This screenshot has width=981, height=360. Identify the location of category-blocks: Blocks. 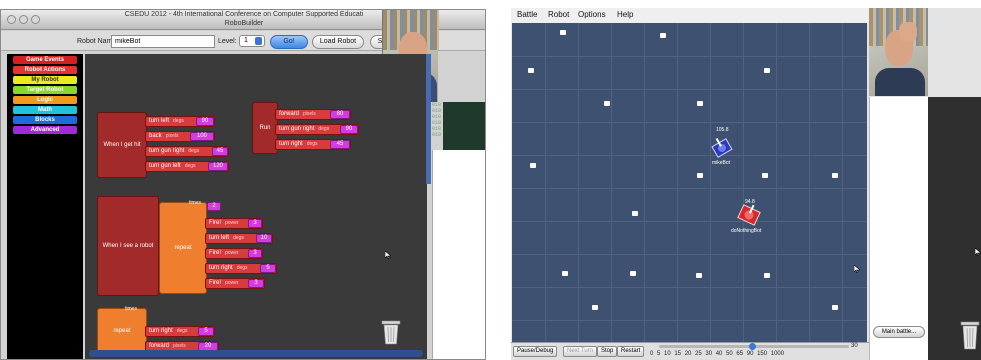
(45, 120).